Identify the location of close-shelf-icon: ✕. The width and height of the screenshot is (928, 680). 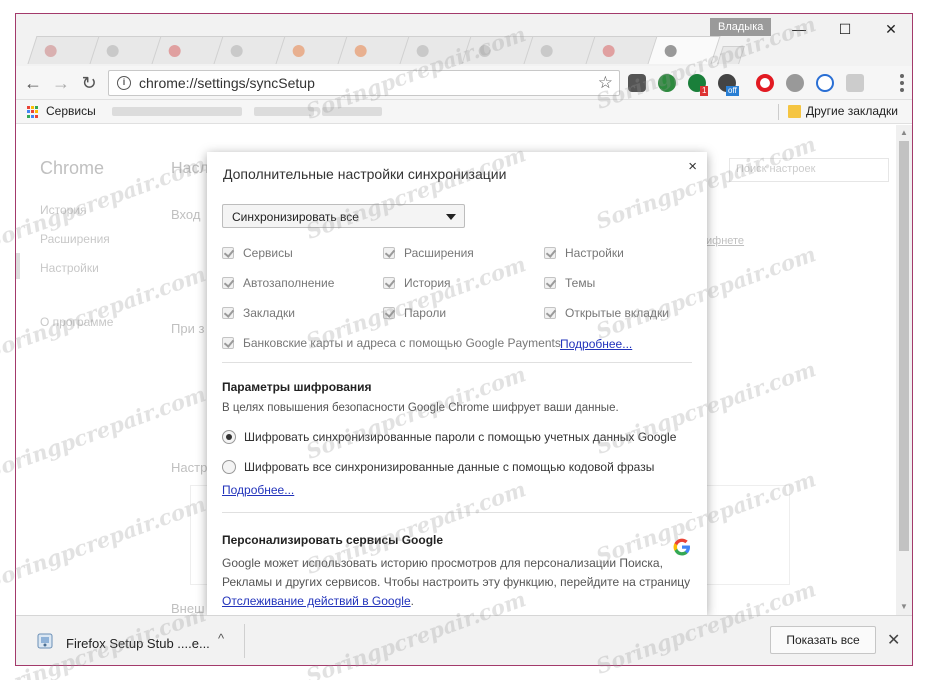
(893, 640).